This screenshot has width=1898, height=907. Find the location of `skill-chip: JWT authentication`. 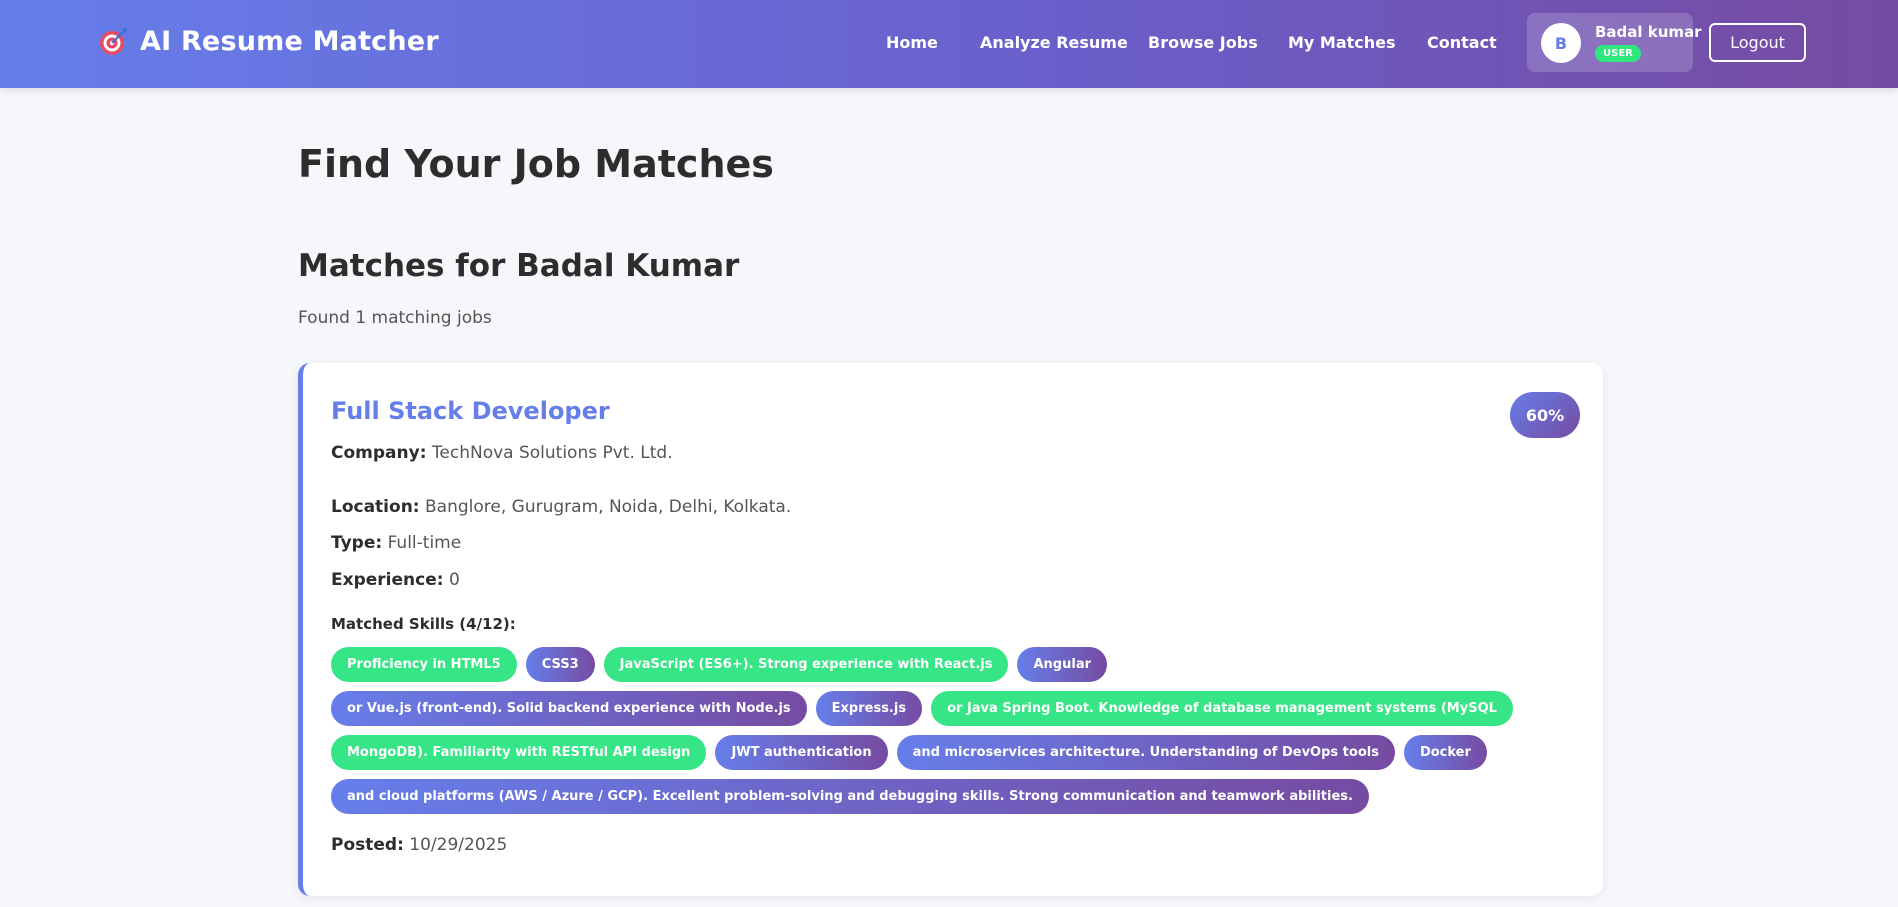

skill-chip: JWT authentication is located at coordinates (801, 752).